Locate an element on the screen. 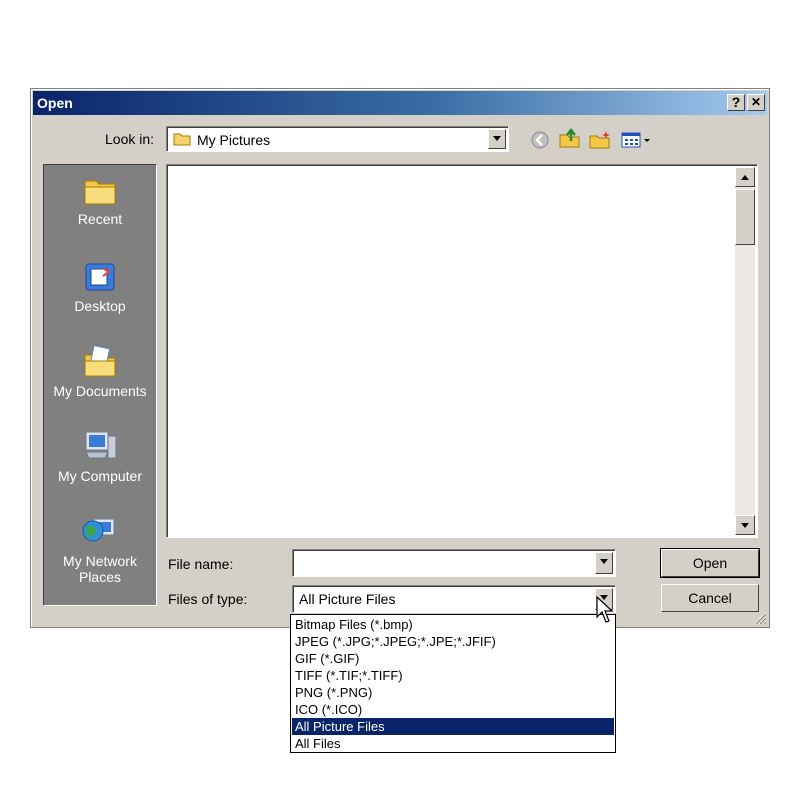  vertical-scrollbar is located at coordinates (745, 351).